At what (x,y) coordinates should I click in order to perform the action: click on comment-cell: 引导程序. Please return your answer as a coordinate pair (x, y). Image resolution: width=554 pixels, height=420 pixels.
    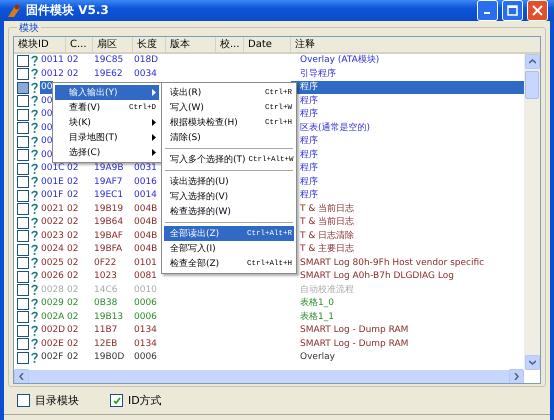
    Looking at the image, I should click on (318, 74).